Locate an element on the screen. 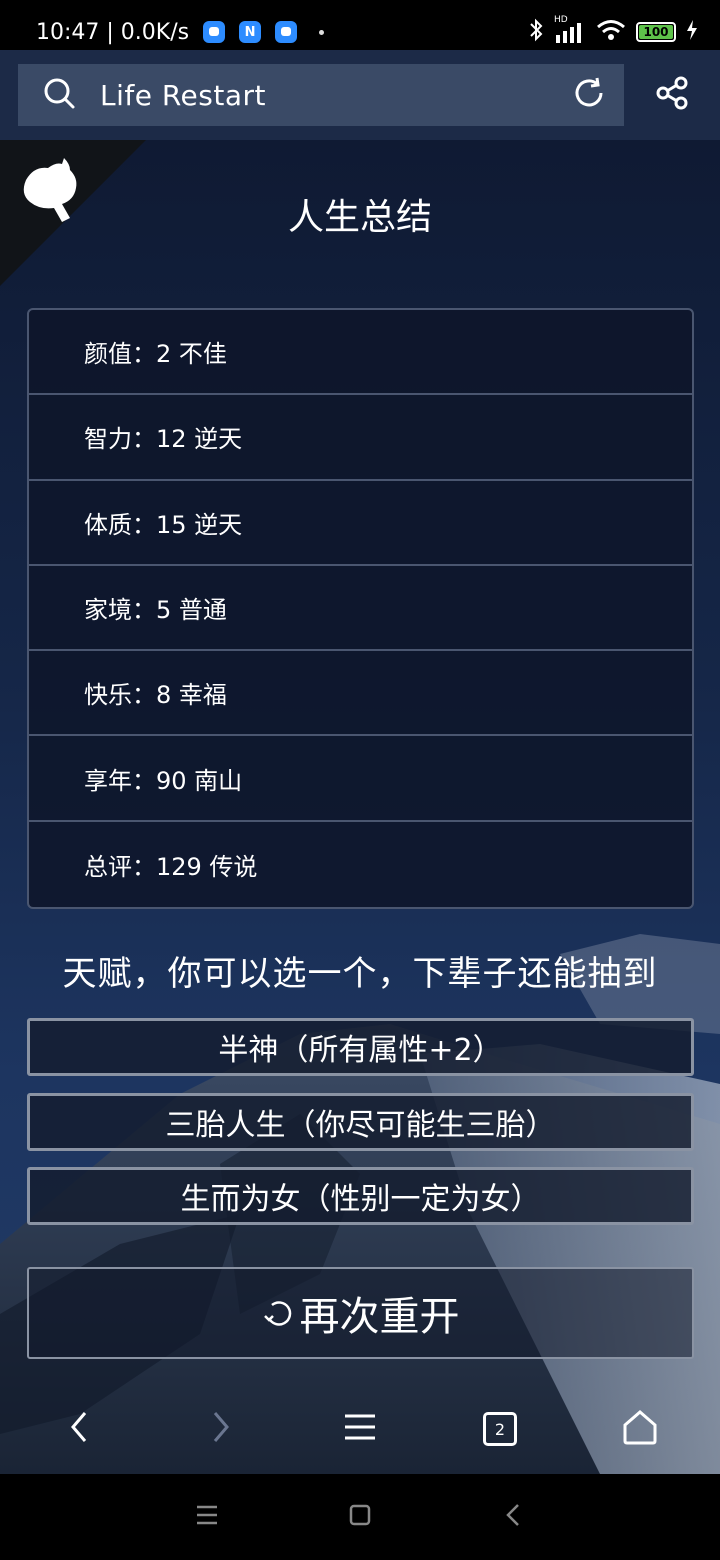 The width and height of the screenshot is (720, 1560). share-icon is located at coordinates (672, 95).